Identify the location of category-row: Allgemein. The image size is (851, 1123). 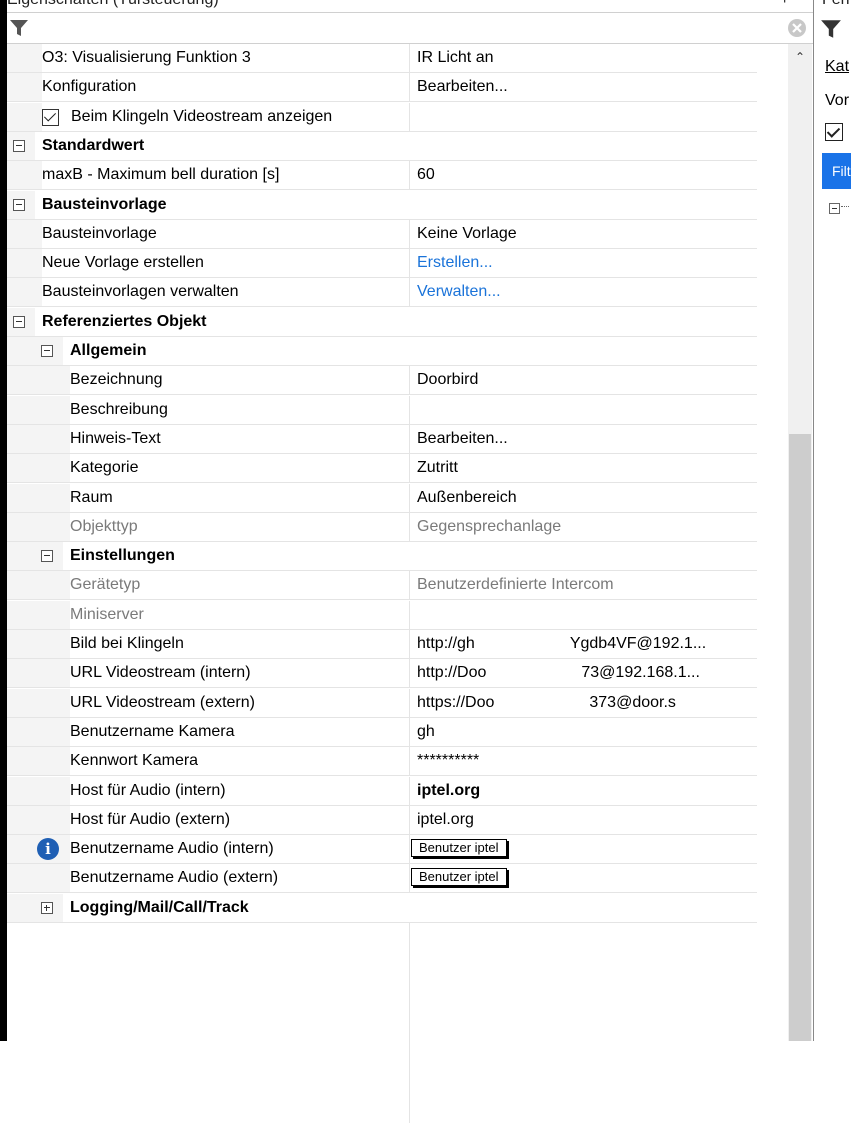
(382, 351).